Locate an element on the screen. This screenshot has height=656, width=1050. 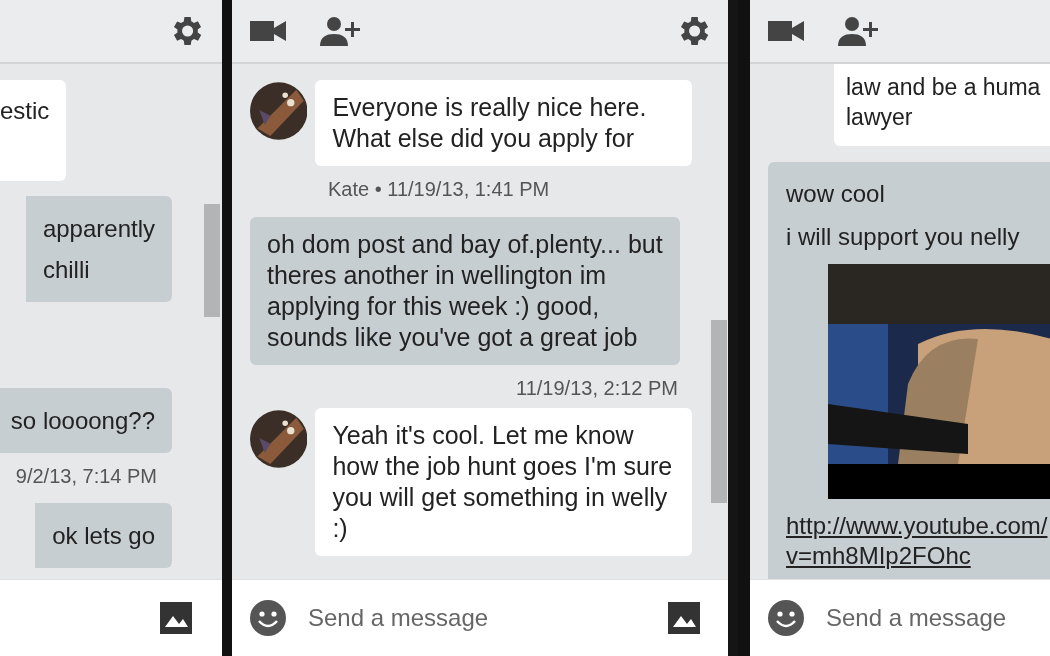
message-text: apparently is located at coordinates (98, 229).